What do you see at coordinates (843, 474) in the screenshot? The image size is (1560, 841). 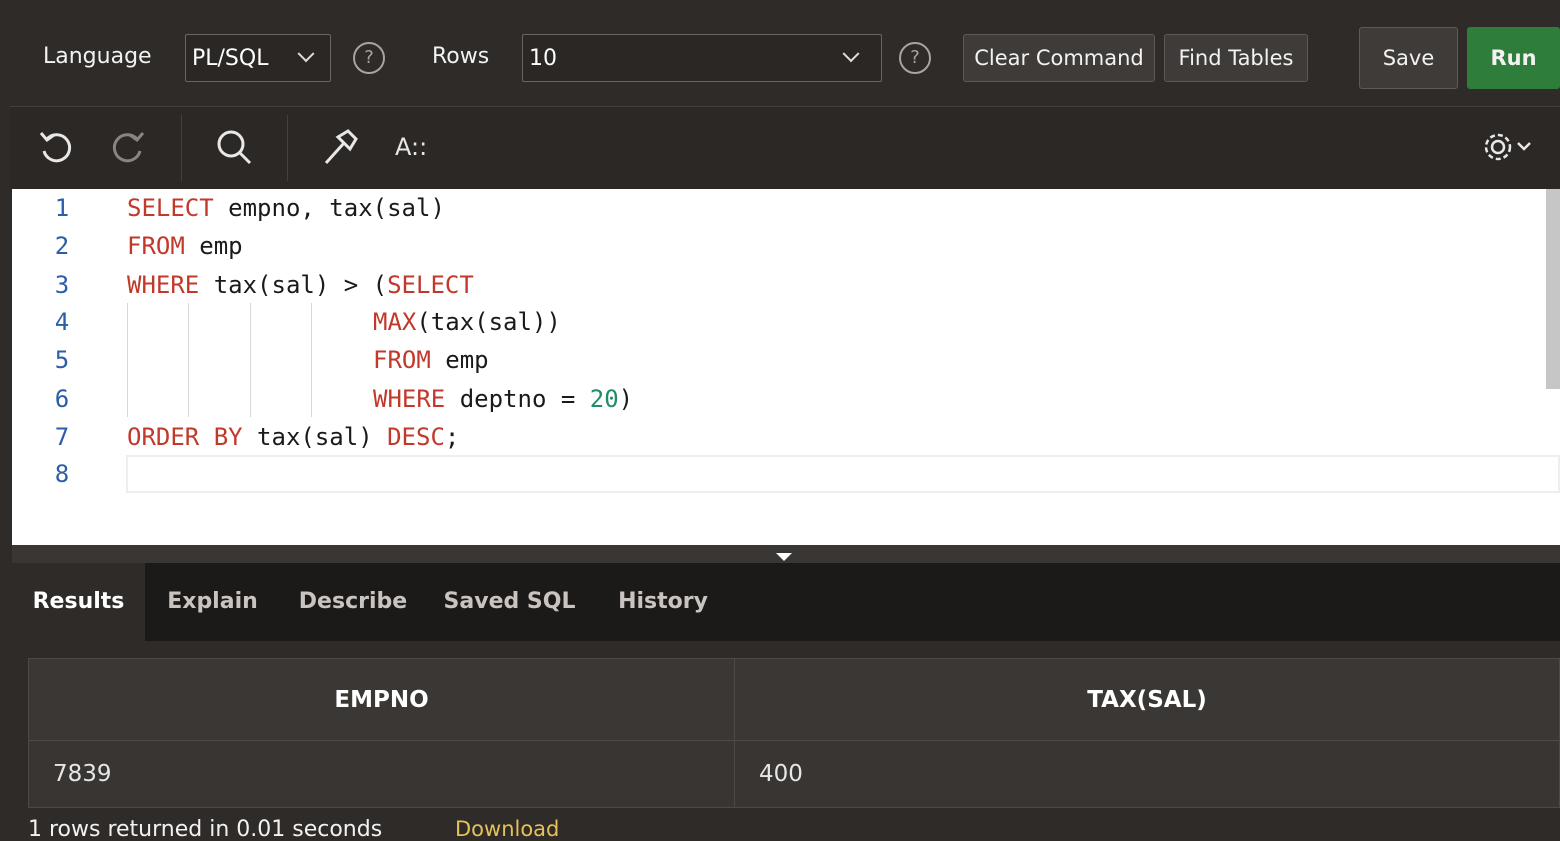 I see `current-line-highlight` at bounding box center [843, 474].